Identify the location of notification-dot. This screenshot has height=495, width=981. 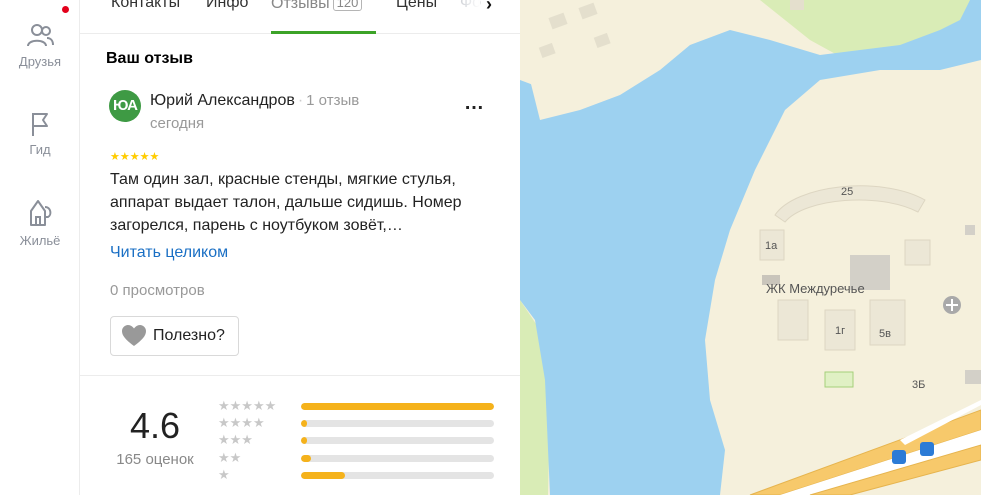
(65, 9).